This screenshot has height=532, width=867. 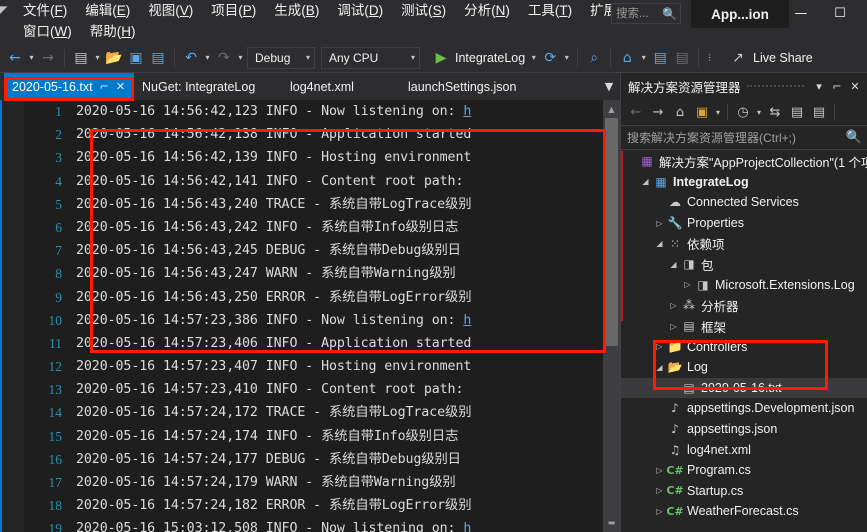 What do you see at coordinates (643, 58) in the screenshot?
I see `home-view-caret-icon: ▾` at bounding box center [643, 58].